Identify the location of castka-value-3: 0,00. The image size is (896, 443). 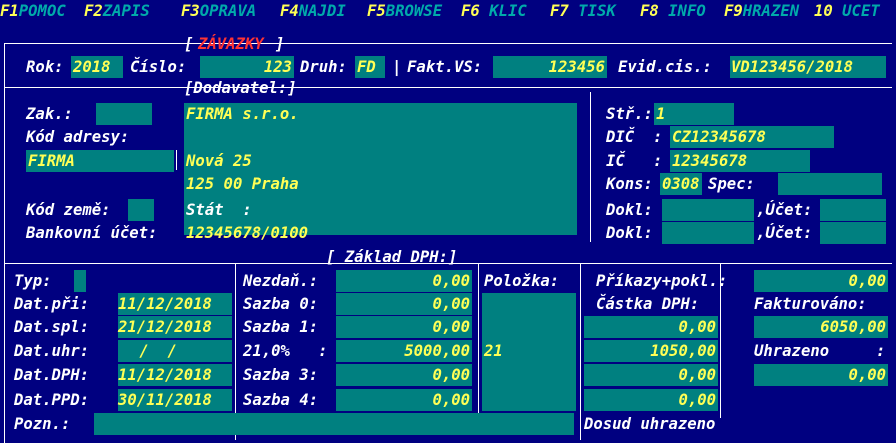
(697, 375).